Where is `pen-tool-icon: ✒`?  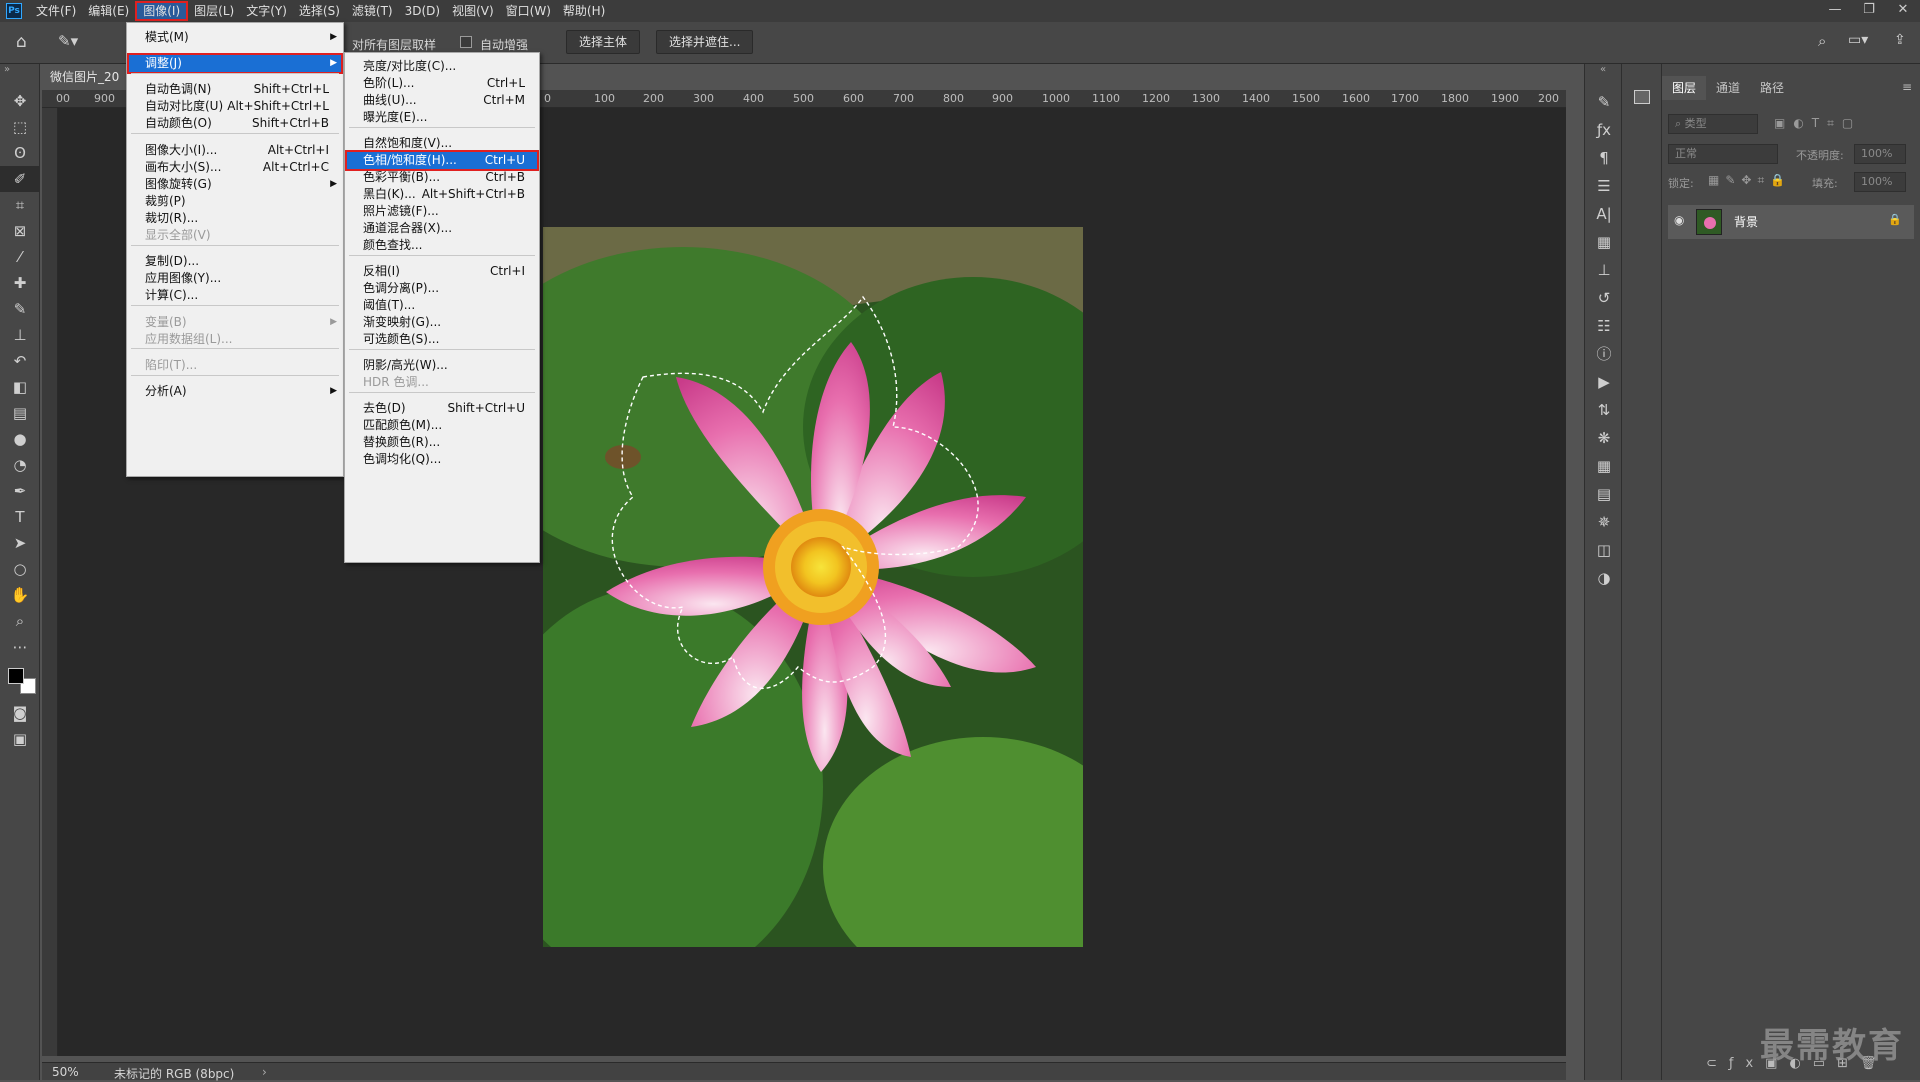 pen-tool-icon: ✒ is located at coordinates (20, 491).